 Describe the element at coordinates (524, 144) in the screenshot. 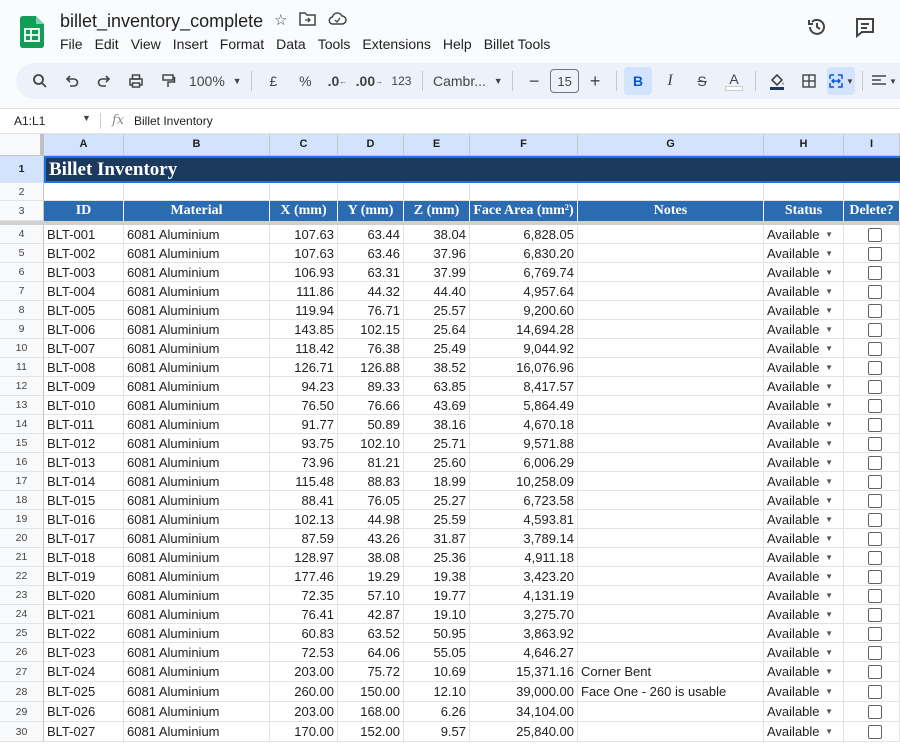

I see `column-header-f: F` at that location.